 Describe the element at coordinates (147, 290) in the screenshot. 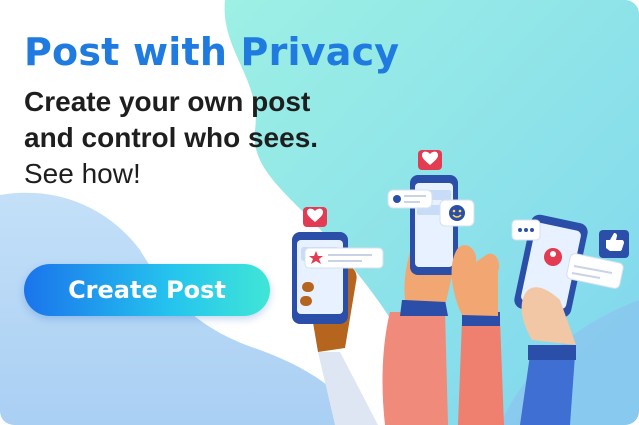

I see `create-post-button: Create Post` at that location.